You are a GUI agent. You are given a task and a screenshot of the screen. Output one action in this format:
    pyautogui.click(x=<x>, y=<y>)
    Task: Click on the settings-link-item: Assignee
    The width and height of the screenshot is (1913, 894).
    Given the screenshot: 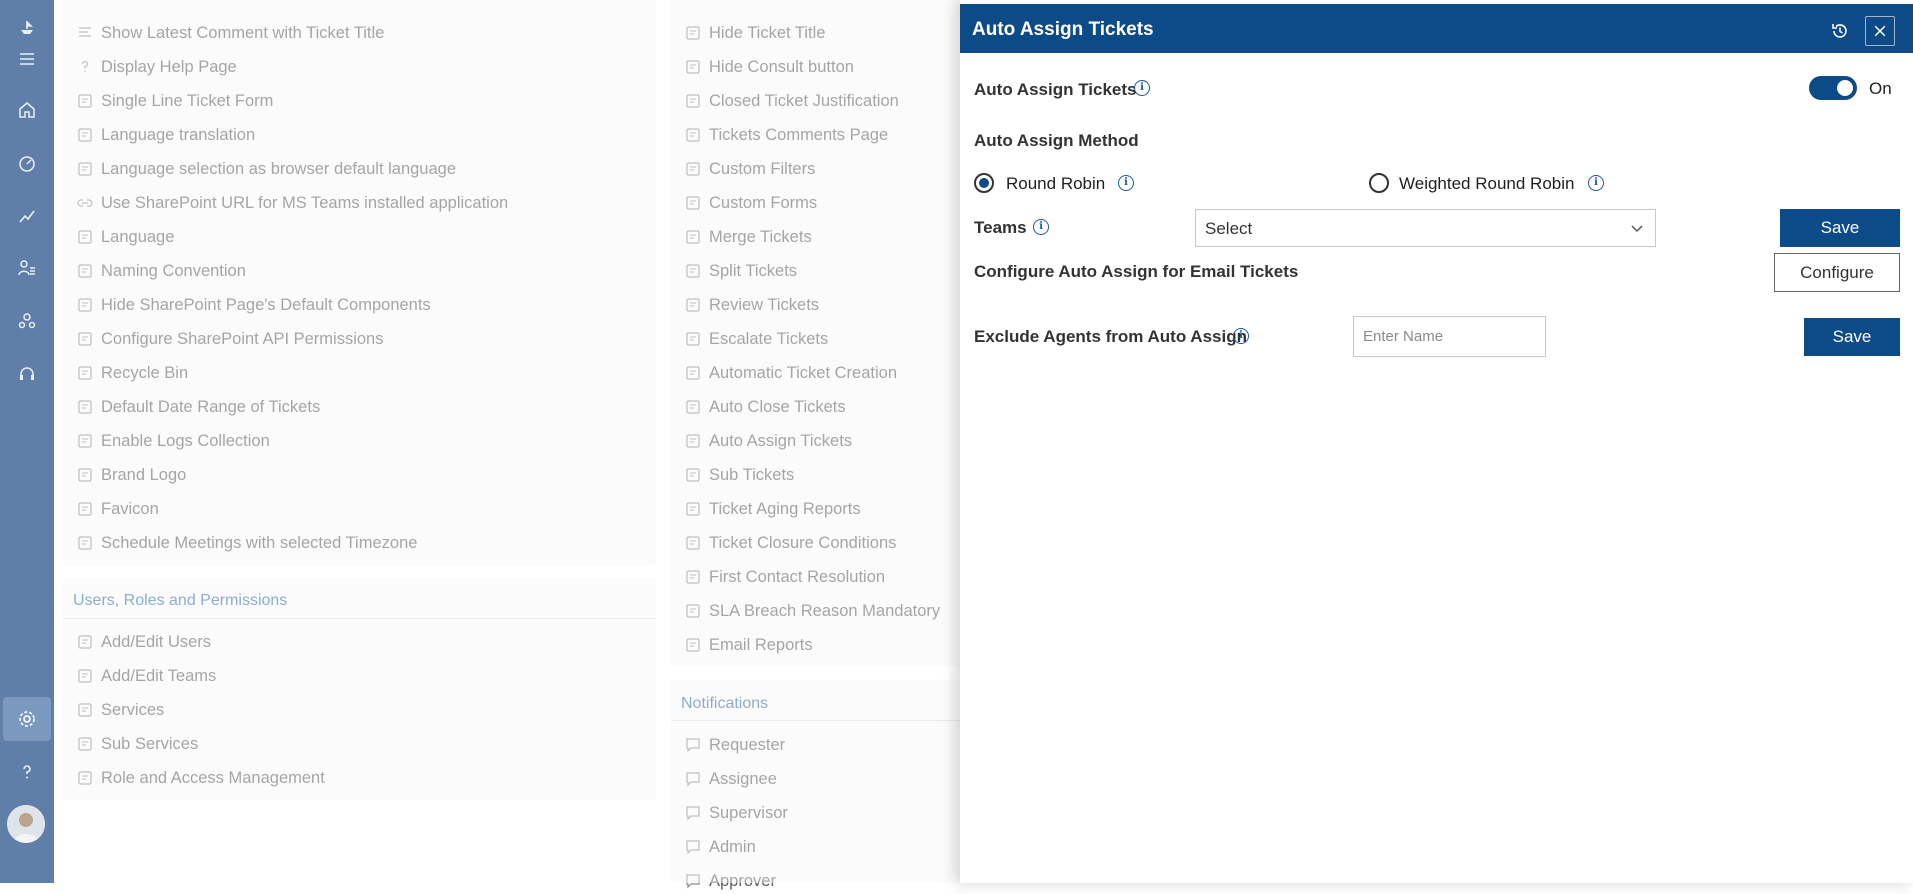 What is the action you would take?
    pyautogui.click(x=731, y=779)
    